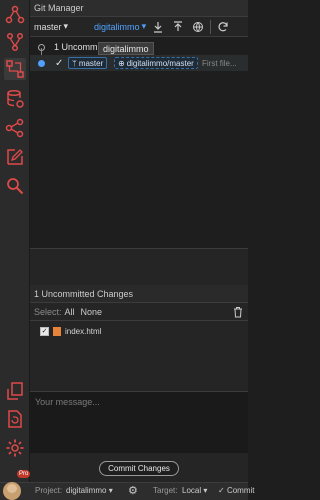 This screenshot has height=500, width=320. What do you see at coordinates (15, 419) in the screenshot?
I see `restore-icon` at bounding box center [15, 419].